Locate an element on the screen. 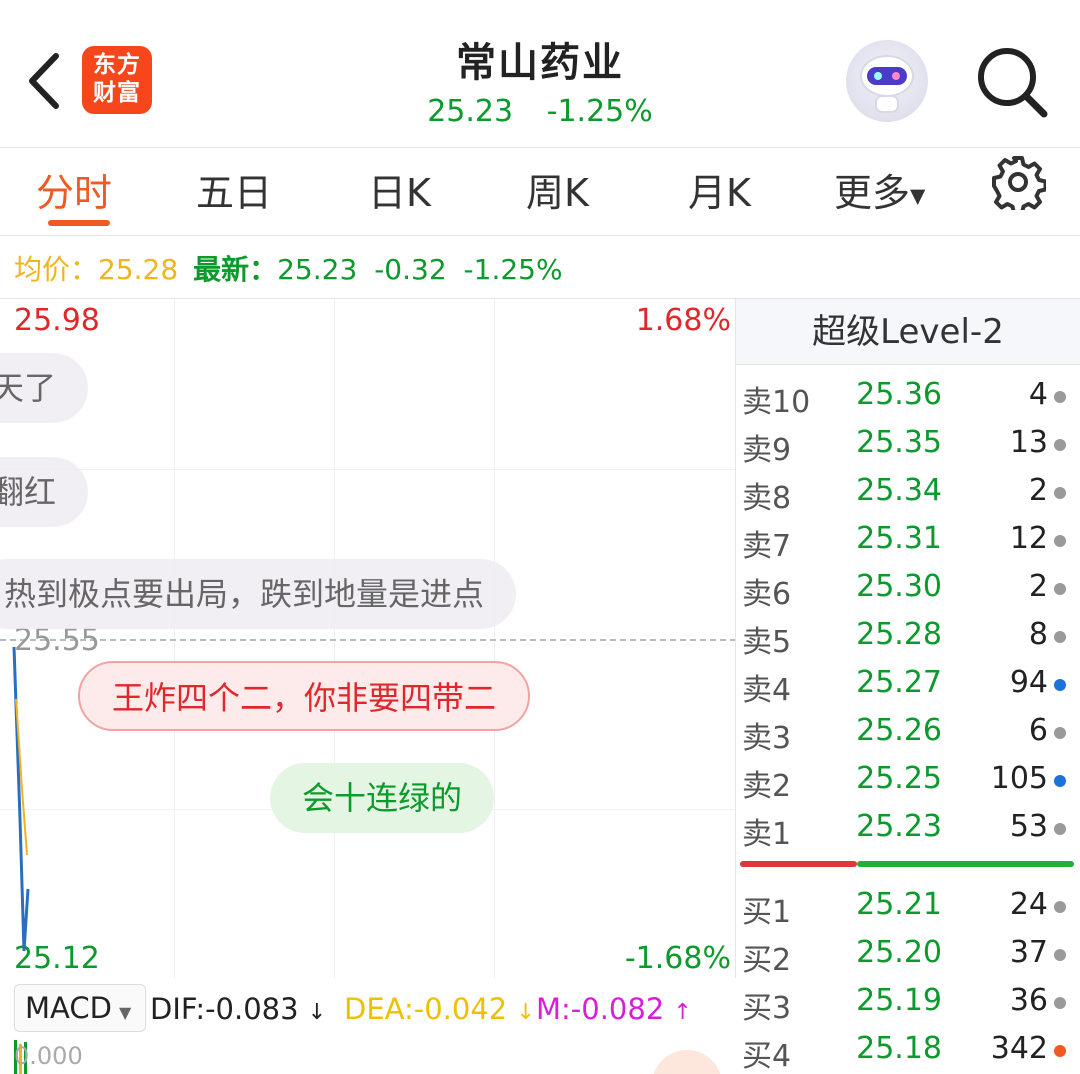  ask-row: 卖8 25.34 2 is located at coordinates (908, 490).